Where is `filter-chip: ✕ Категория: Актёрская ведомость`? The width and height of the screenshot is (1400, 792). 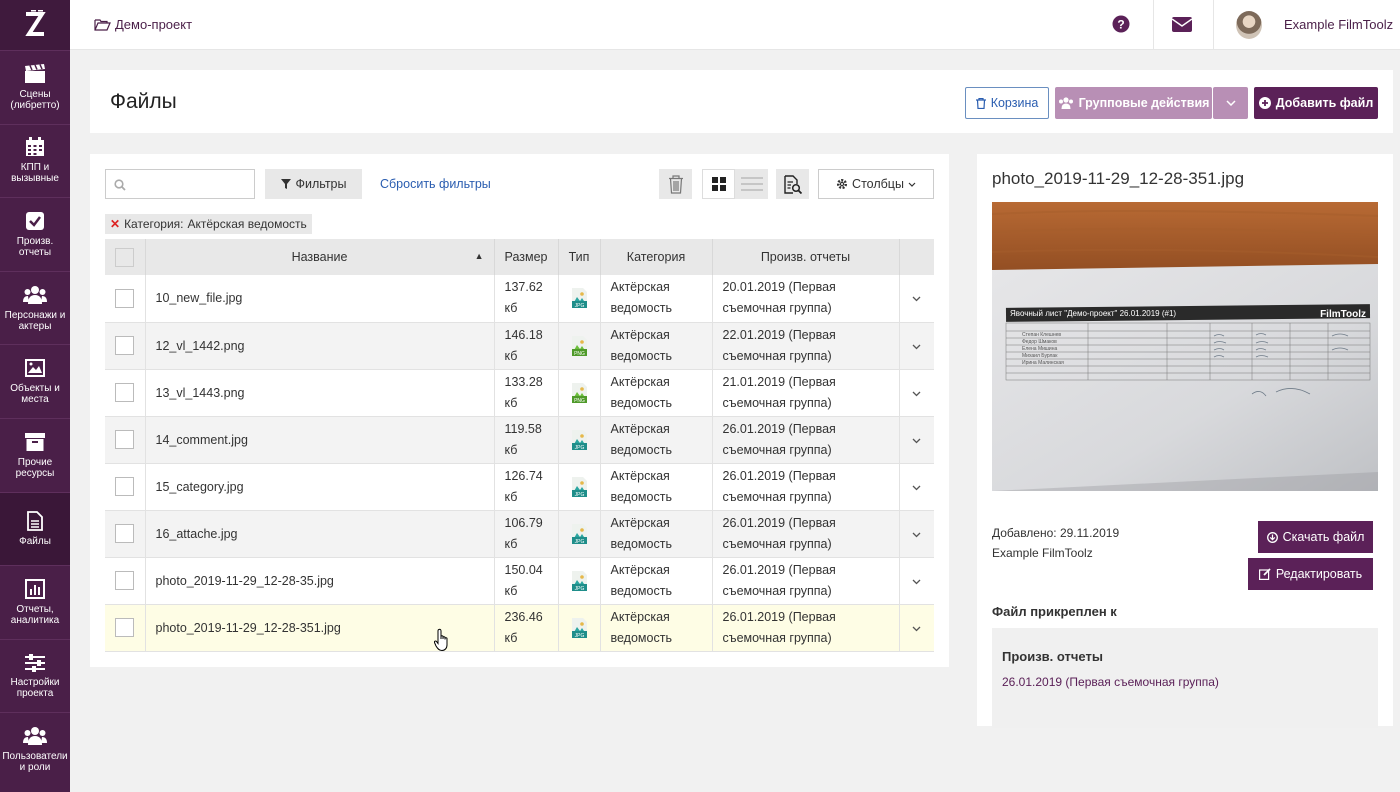
filter-chip: ✕ Категория: Актёрская ведомость is located at coordinates (208, 224).